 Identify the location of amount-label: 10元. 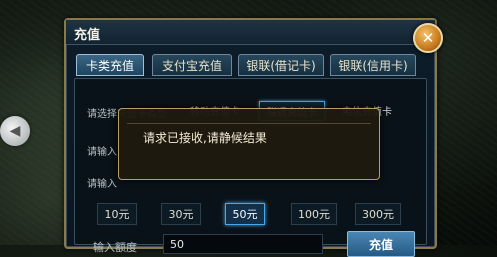
(117, 214).